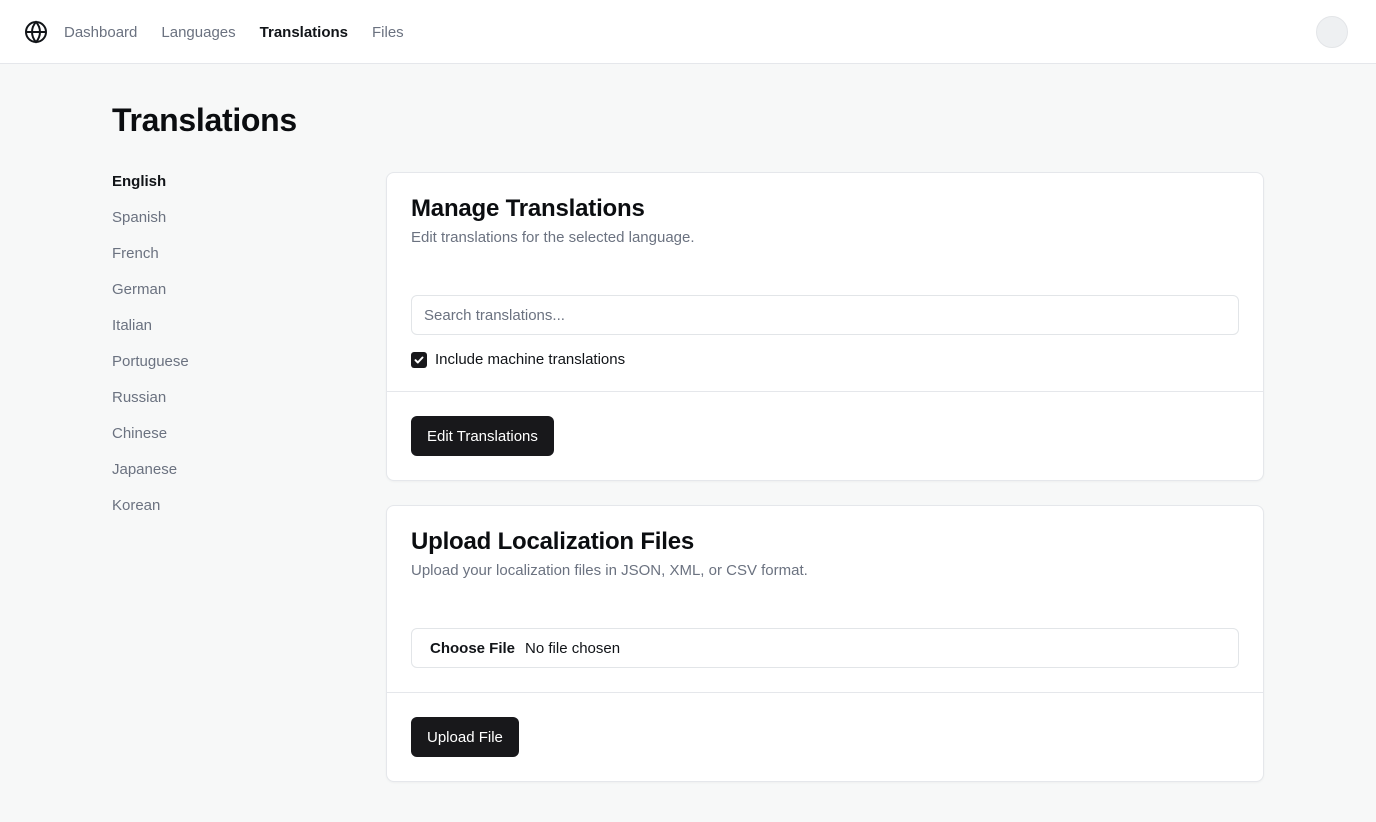 Image resolution: width=1376 pixels, height=822 pixels. What do you see at coordinates (212, 298) in the screenshot?
I see `sidebar-item-german: German` at bounding box center [212, 298].